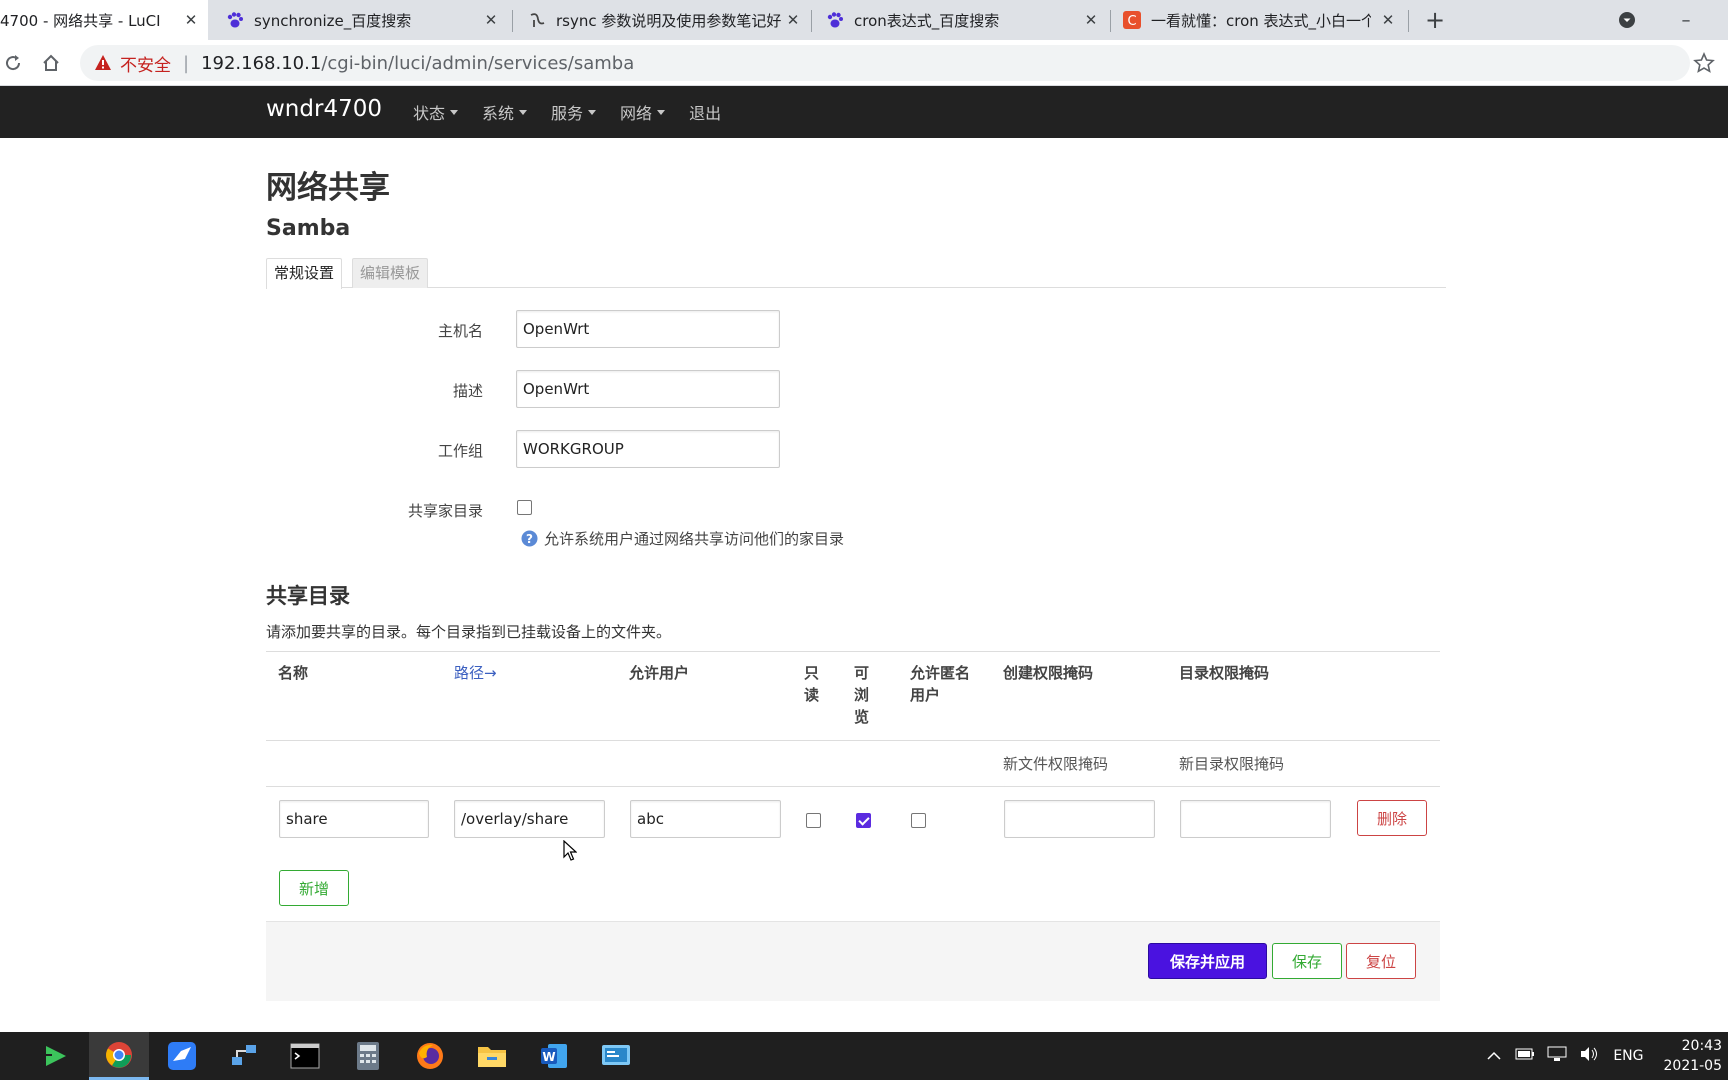 The image size is (1728, 1080). I want to click on browser-tab-cron: cron表达式_百度搜索 ✕, so click(967, 20).